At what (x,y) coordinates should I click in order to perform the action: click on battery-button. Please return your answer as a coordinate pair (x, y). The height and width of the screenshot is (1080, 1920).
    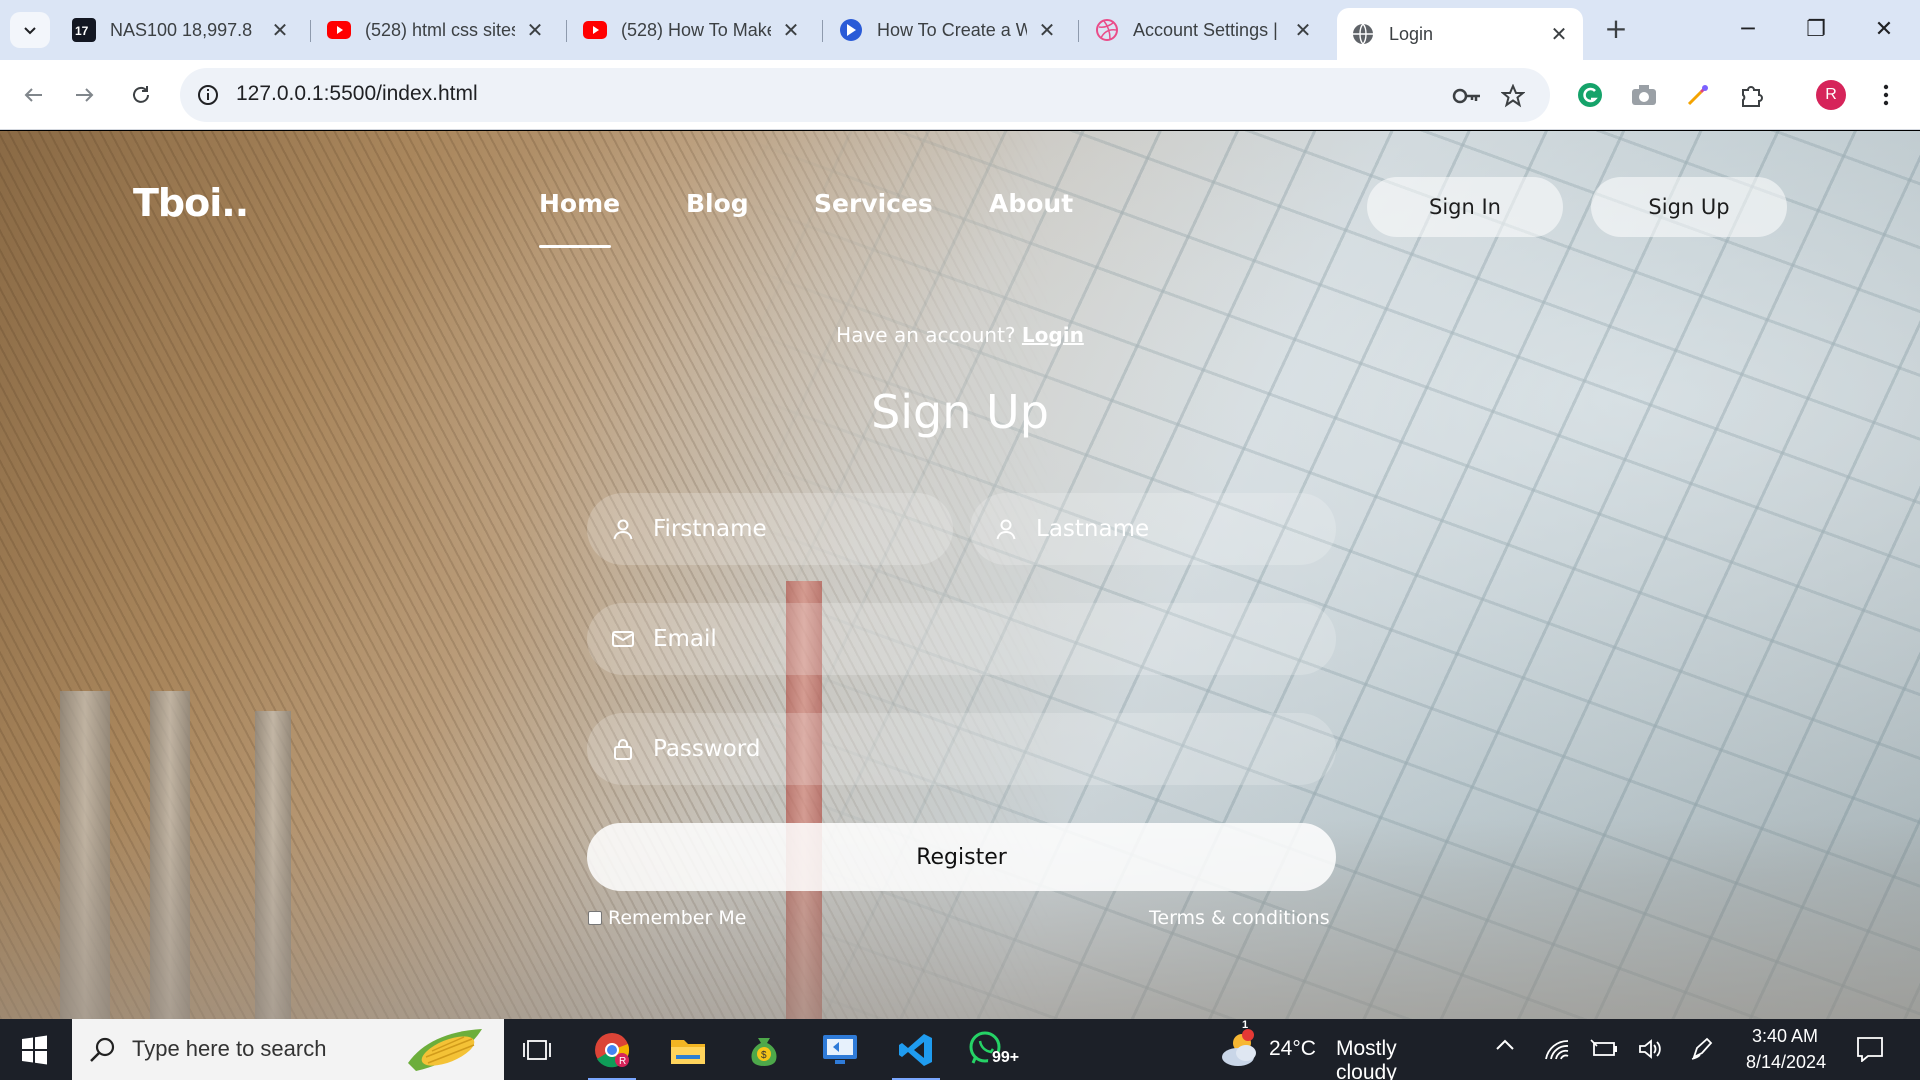
    Looking at the image, I should click on (1604, 1051).